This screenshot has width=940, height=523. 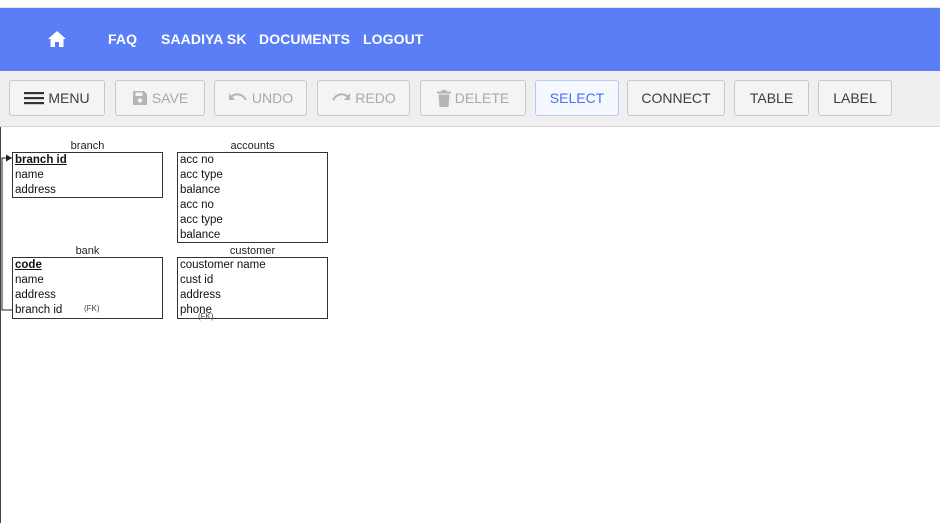 I want to click on connect-button: CONNECT, so click(x=676, y=98).